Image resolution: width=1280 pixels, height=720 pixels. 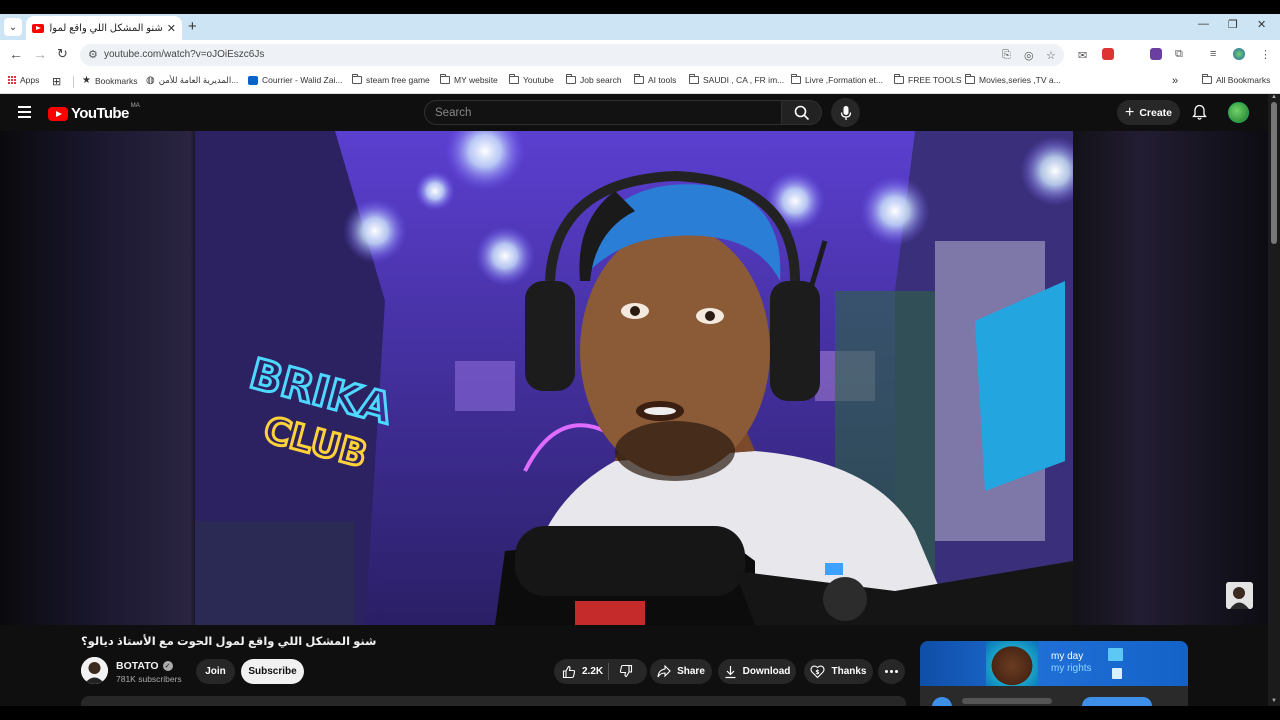 I want to click on description-box, so click(x=493, y=701).